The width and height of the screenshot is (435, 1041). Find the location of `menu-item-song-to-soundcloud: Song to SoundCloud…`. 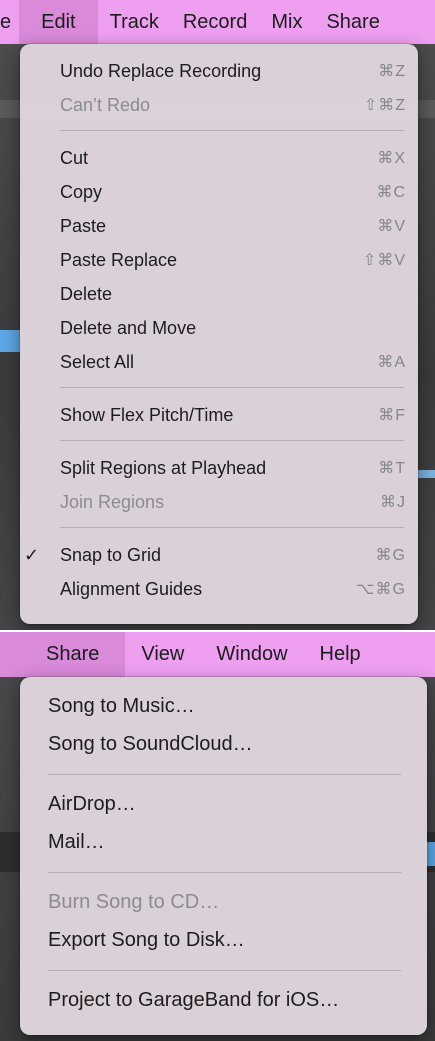

menu-item-song-to-soundcloud: Song to SoundCloud… is located at coordinates (223, 744).